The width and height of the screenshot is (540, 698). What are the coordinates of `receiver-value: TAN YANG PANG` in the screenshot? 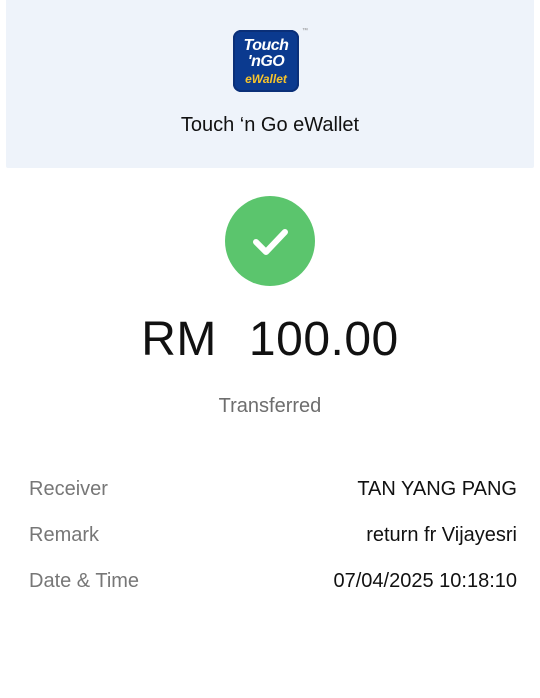 It's located at (437, 489).